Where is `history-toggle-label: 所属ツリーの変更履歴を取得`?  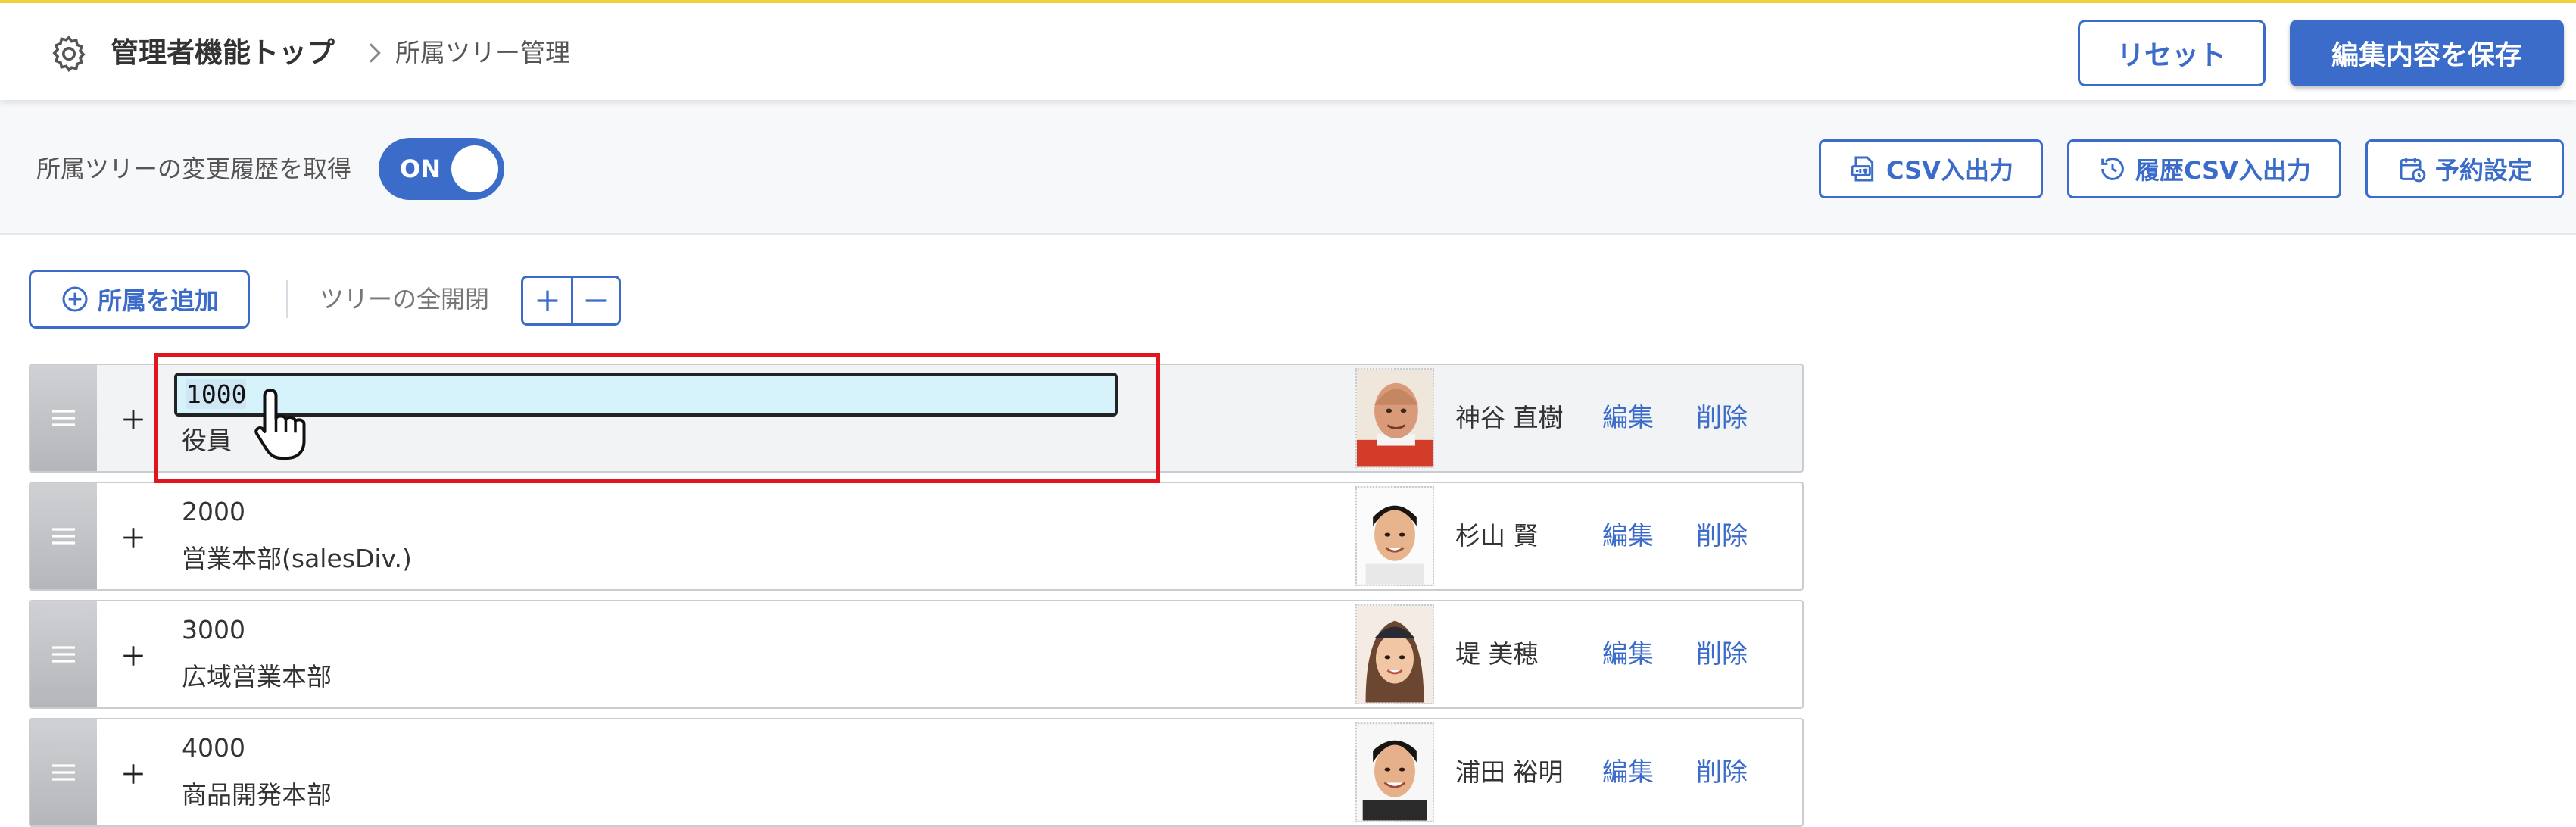
history-toggle-label: 所属ツリーの変更履歴を取得 is located at coordinates (194, 168).